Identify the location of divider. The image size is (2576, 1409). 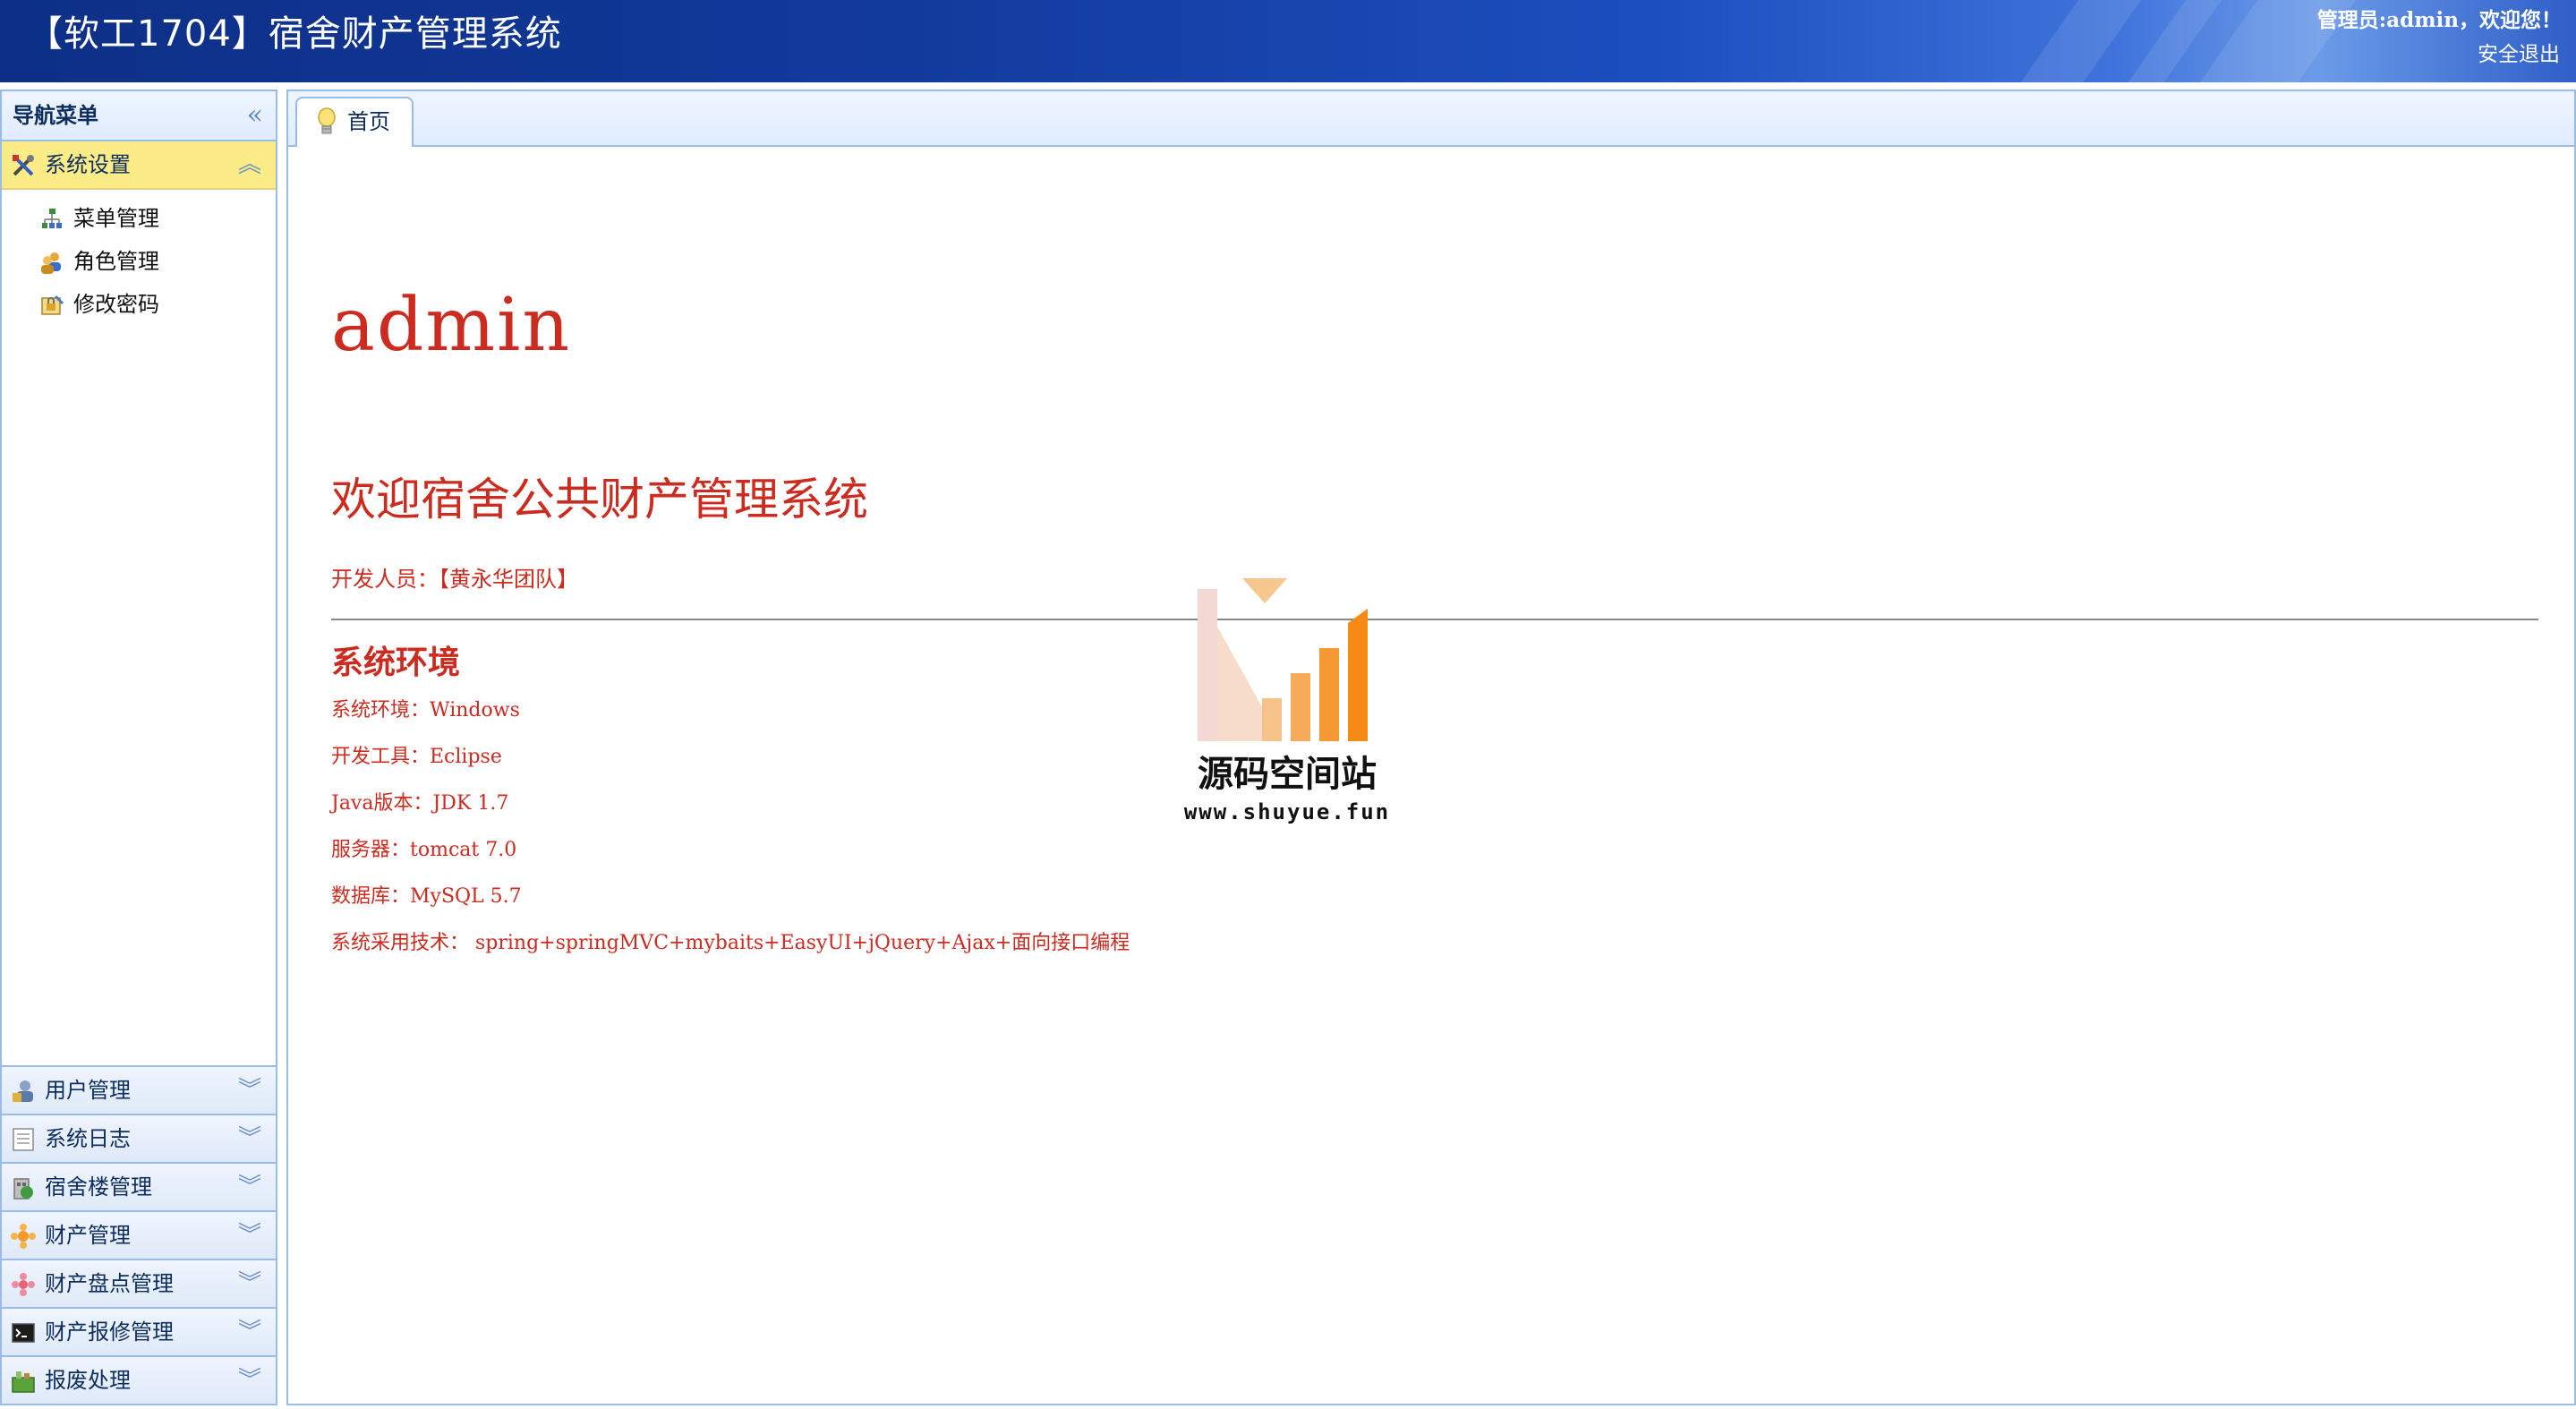
(1434, 619).